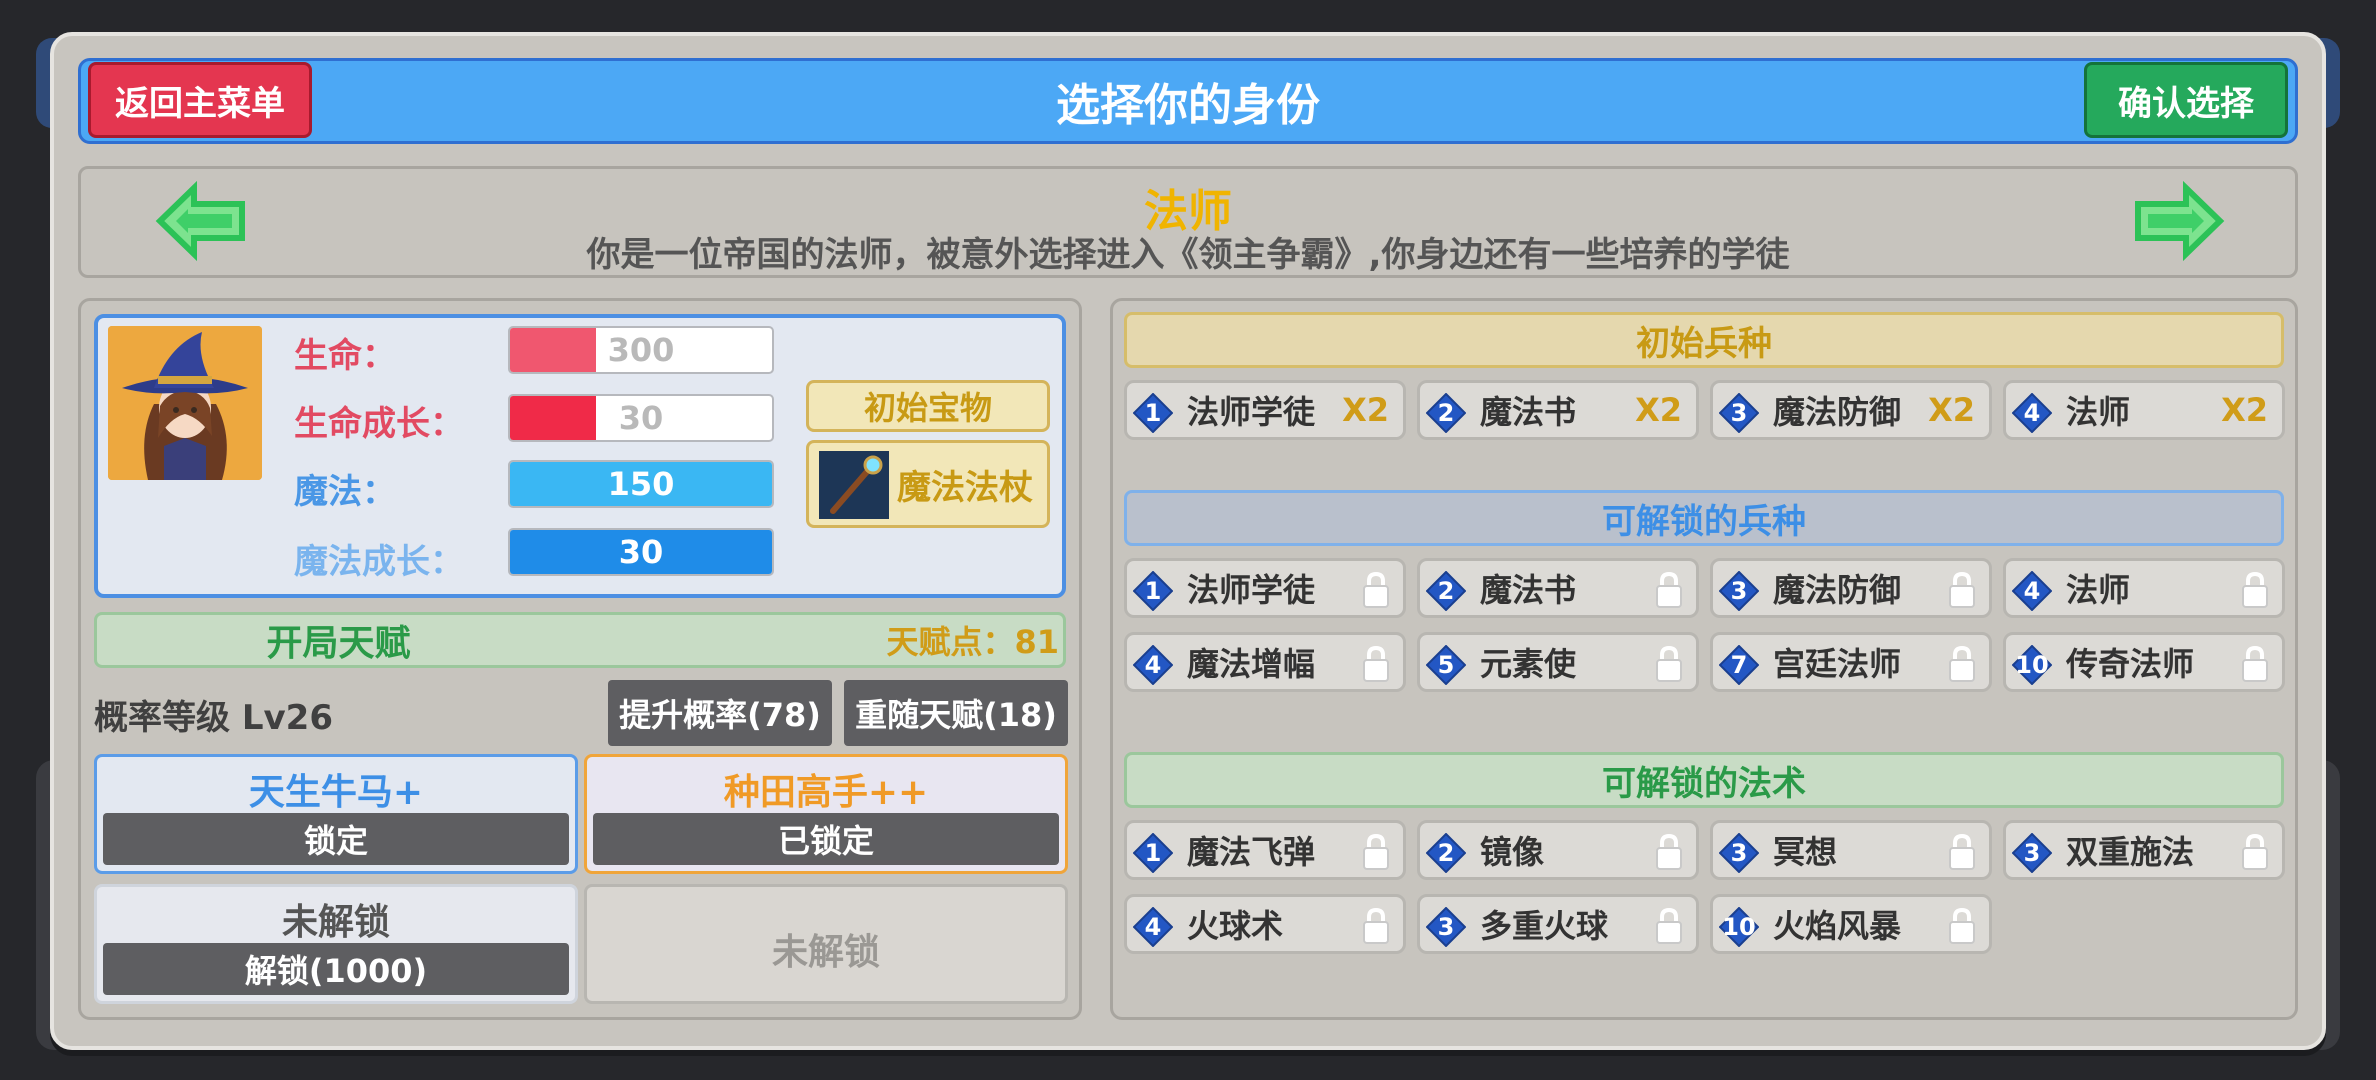 The width and height of the screenshot is (2376, 1080). What do you see at coordinates (2130, 664) in the screenshot?
I see `unit-name: 传奇法师` at bounding box center [2130, 664].